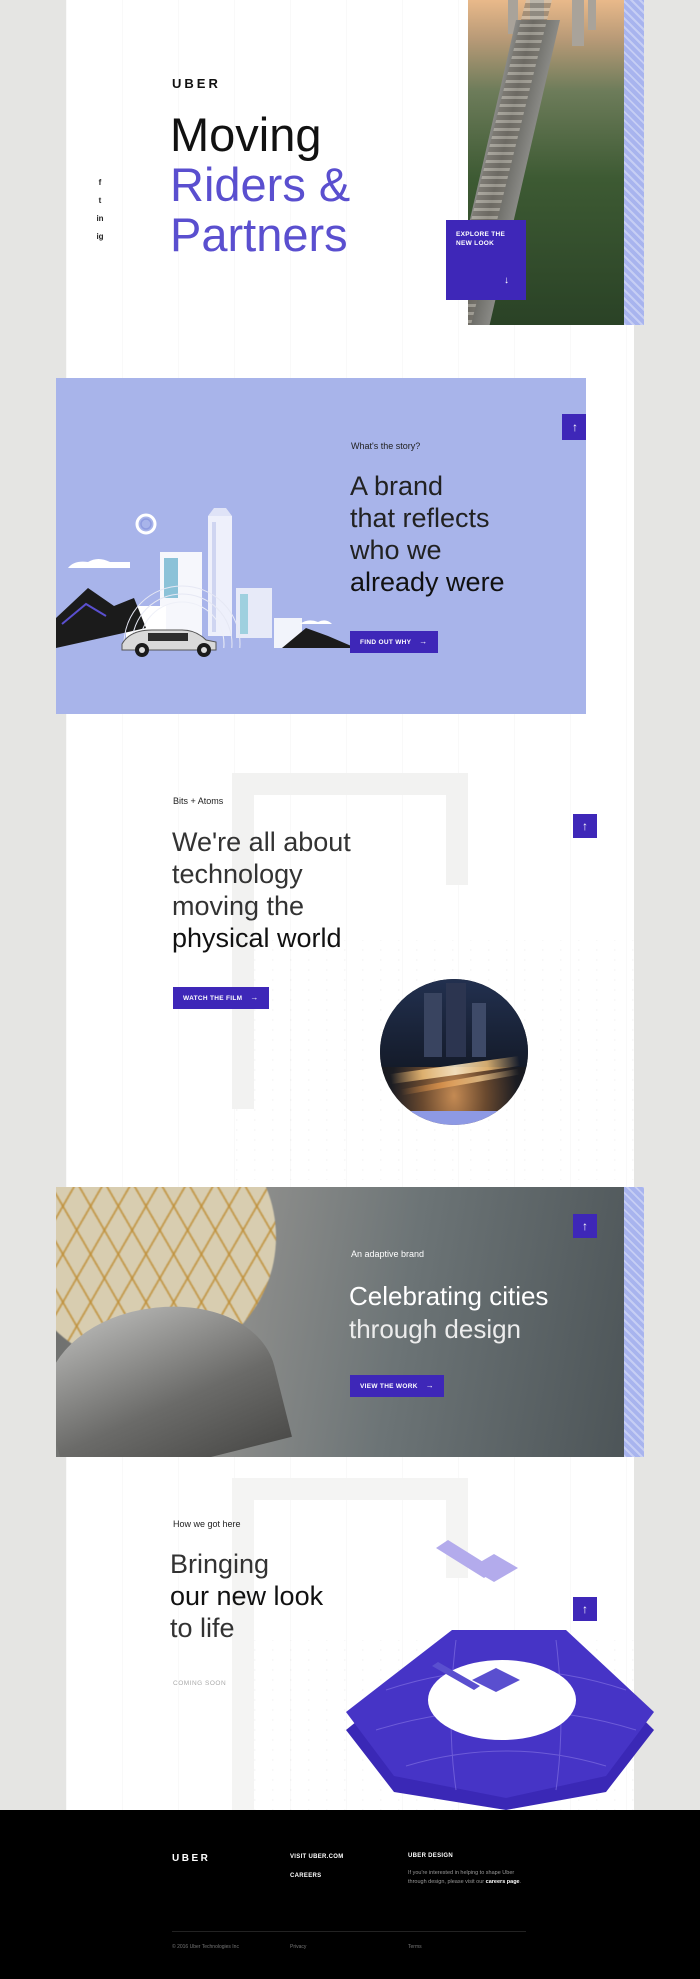 The height and width of the screenshot is (1979, 700). Describe the element at coordinates (388, 1254) in the screenshot. I see `adaptive-eyebrow: An adaptive brand` at that location.